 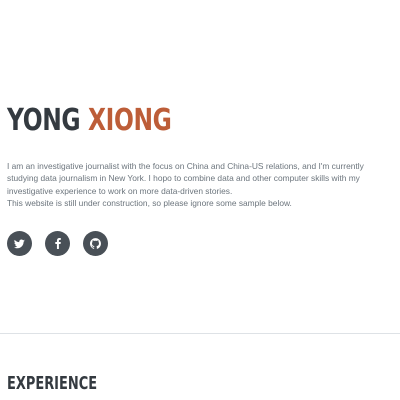 I want to click on facebook-link, so click(x=57, y=243).